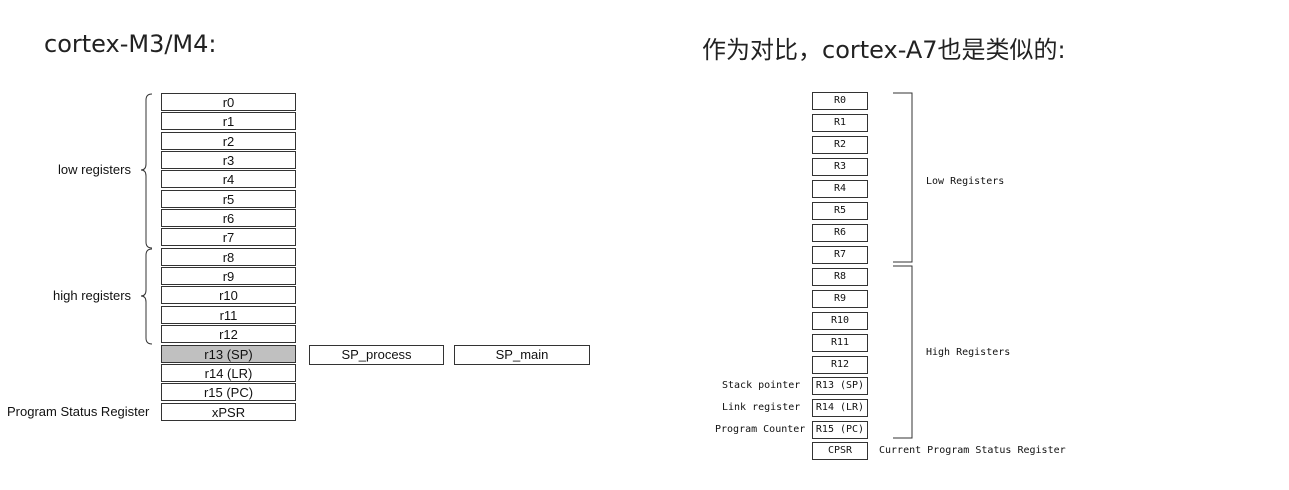 The height and width of the screenshot is (490, 1289). What do you see at coordinates (840, 233) in the screenshot?
I see `right-register-r6: R6` at bounding box center [840, 233].